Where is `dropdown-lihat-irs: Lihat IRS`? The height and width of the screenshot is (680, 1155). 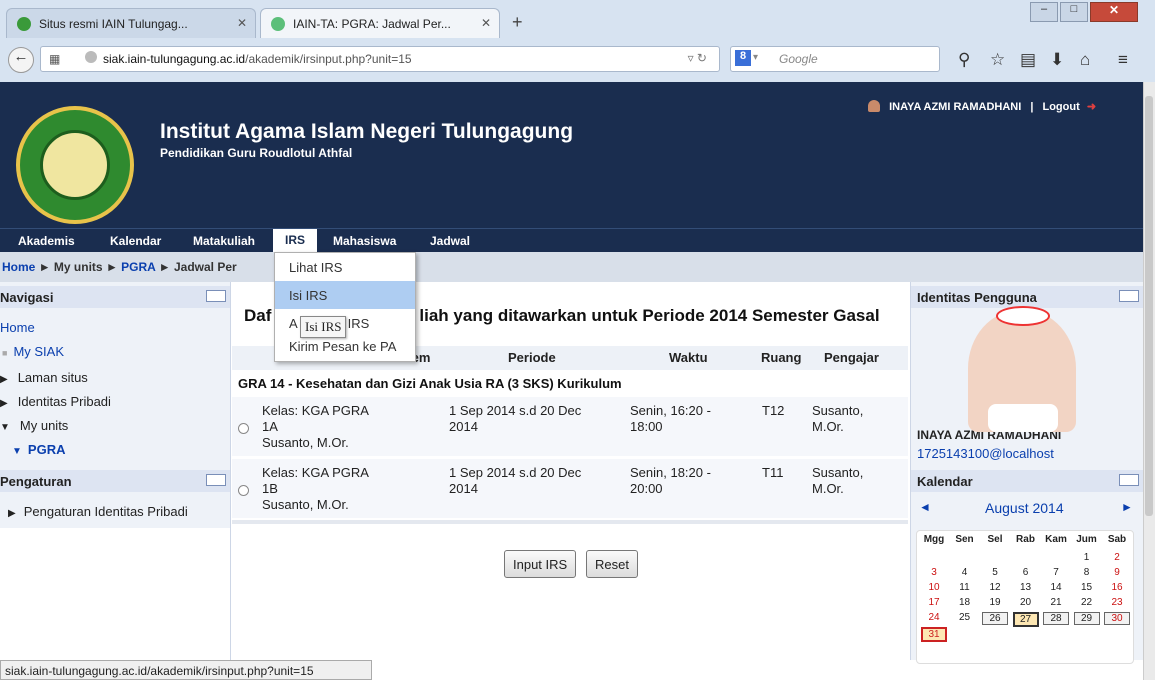 dropdown-lihat-irs: Lihat IRS is located at coordinates (345, 267).